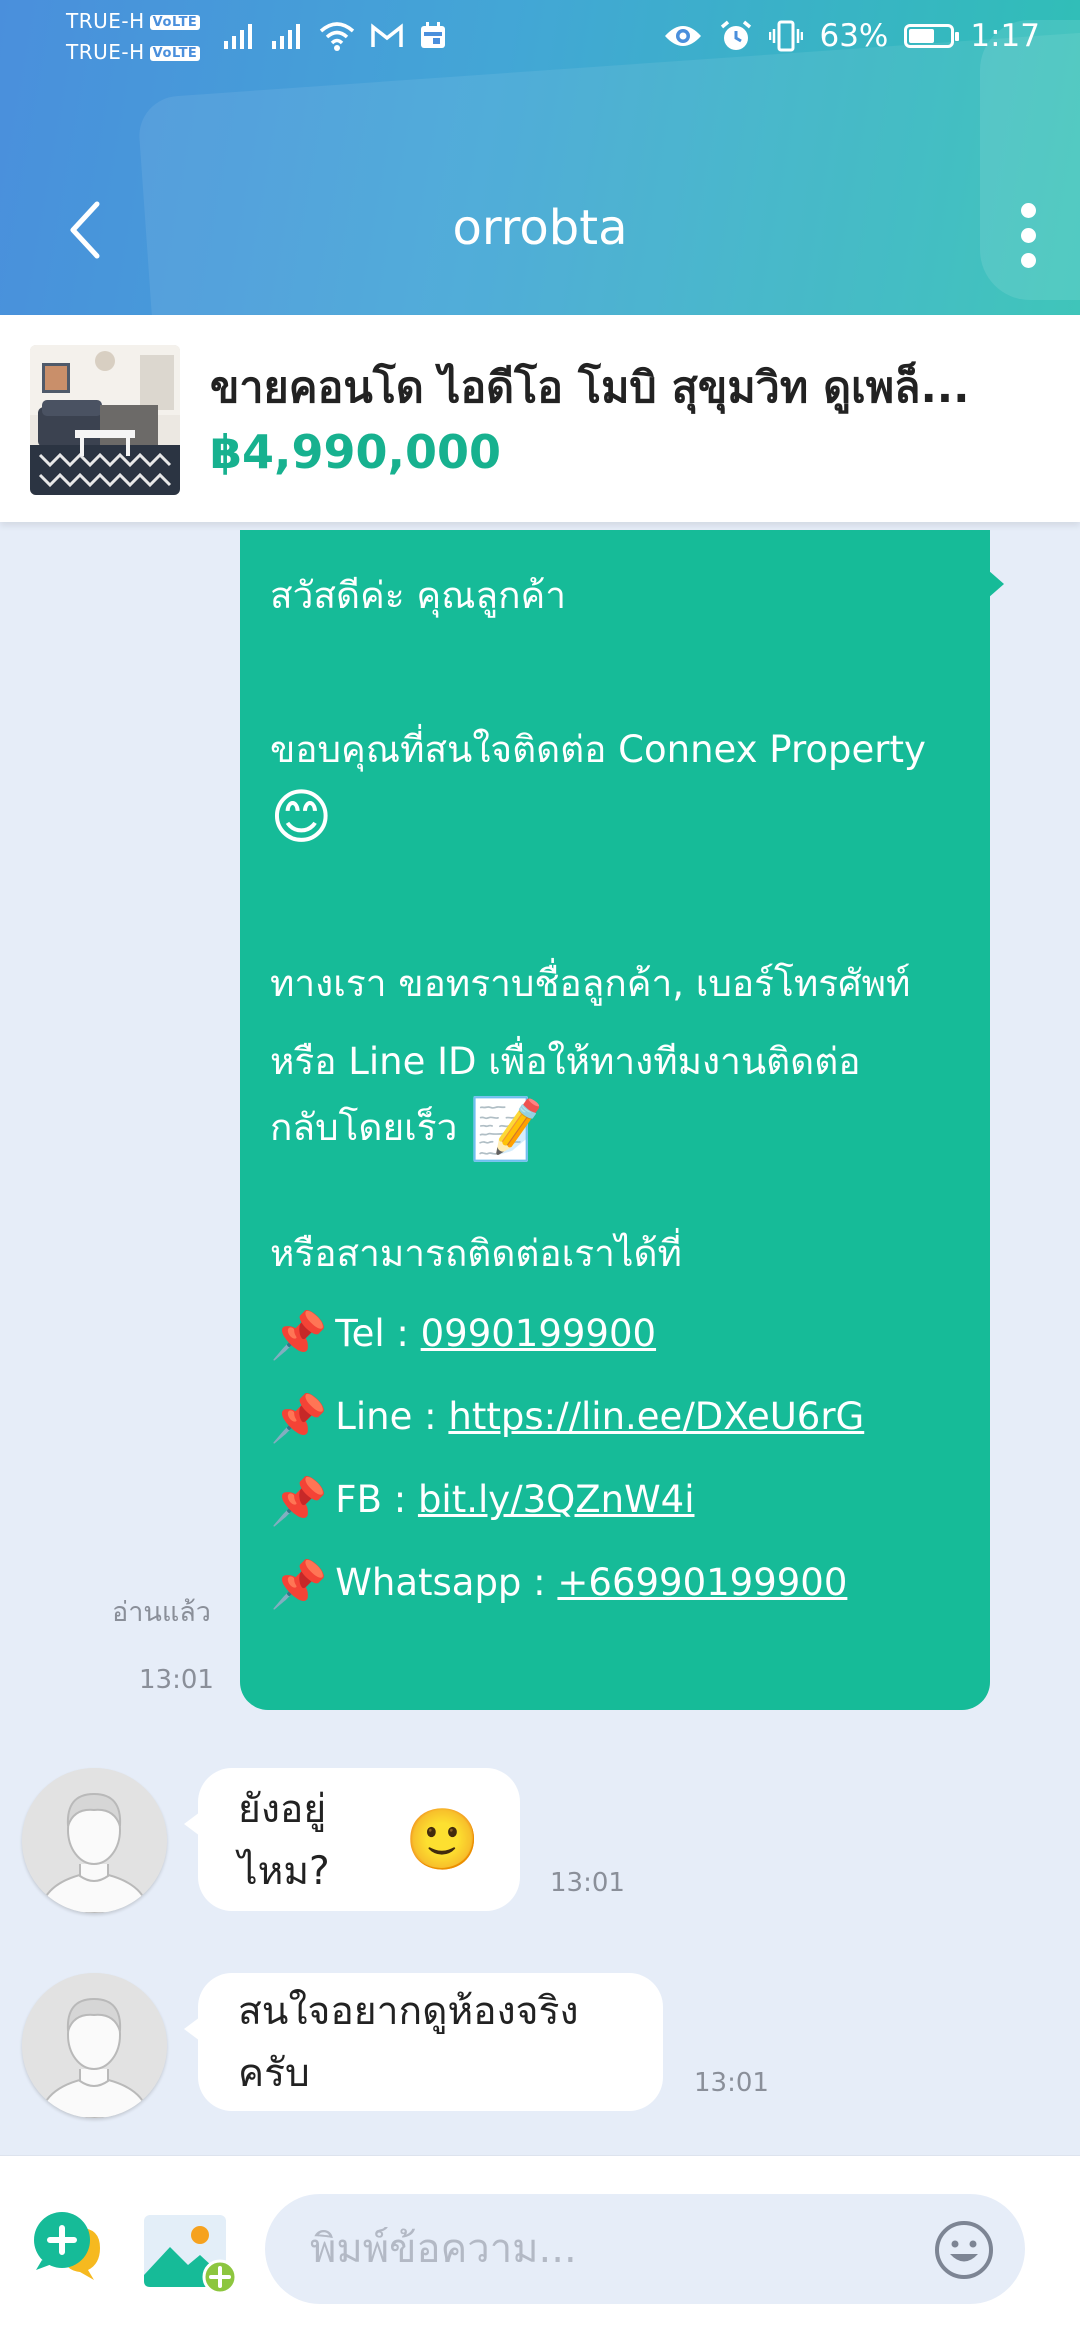  Describe the element at coordinates (442, 1840) in the screenshot. I see `slight-smile-emoji-icon: 🙂` at that location.